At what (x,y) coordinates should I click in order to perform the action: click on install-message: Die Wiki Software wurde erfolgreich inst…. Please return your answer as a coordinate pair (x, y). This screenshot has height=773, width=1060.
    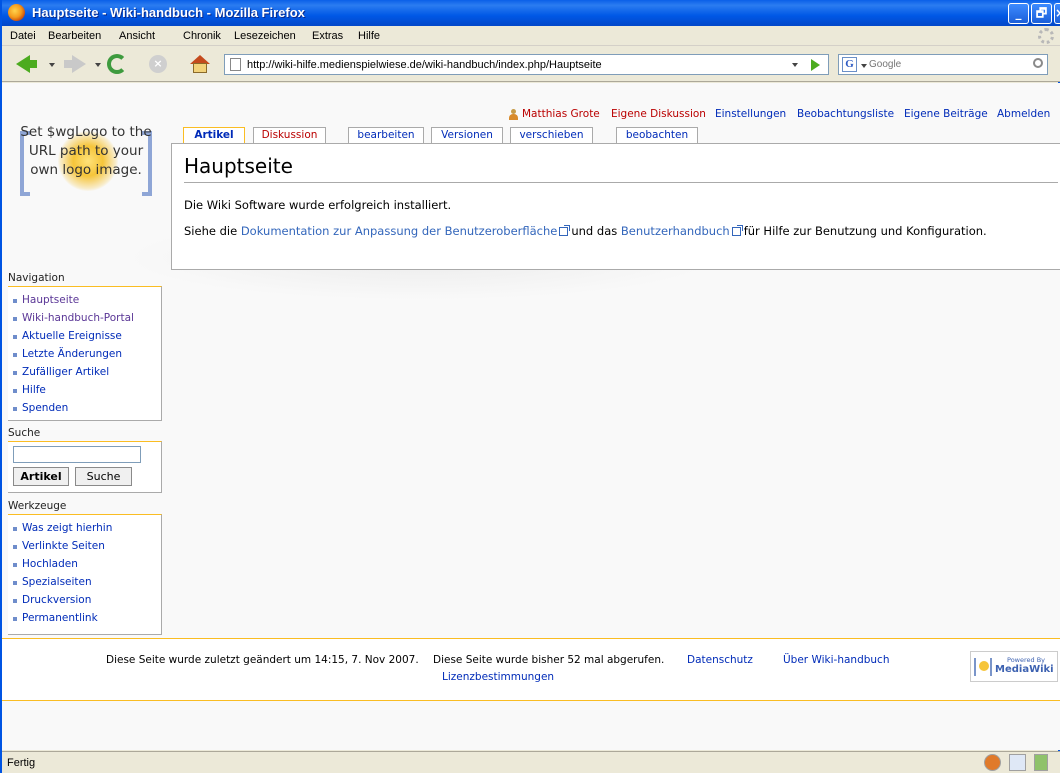
    Looking at the image, I should click on (318, 205).